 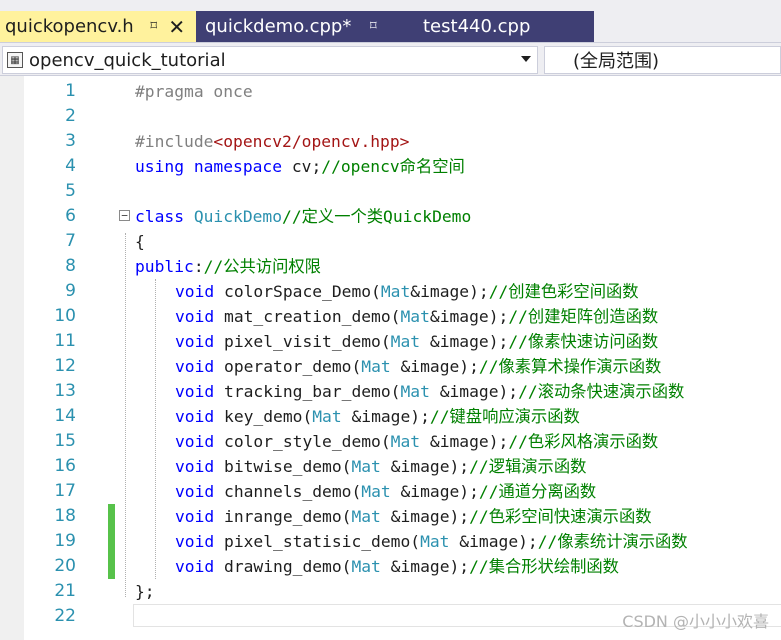 I want to click on line-number: 10, so click(x=65, y=316).